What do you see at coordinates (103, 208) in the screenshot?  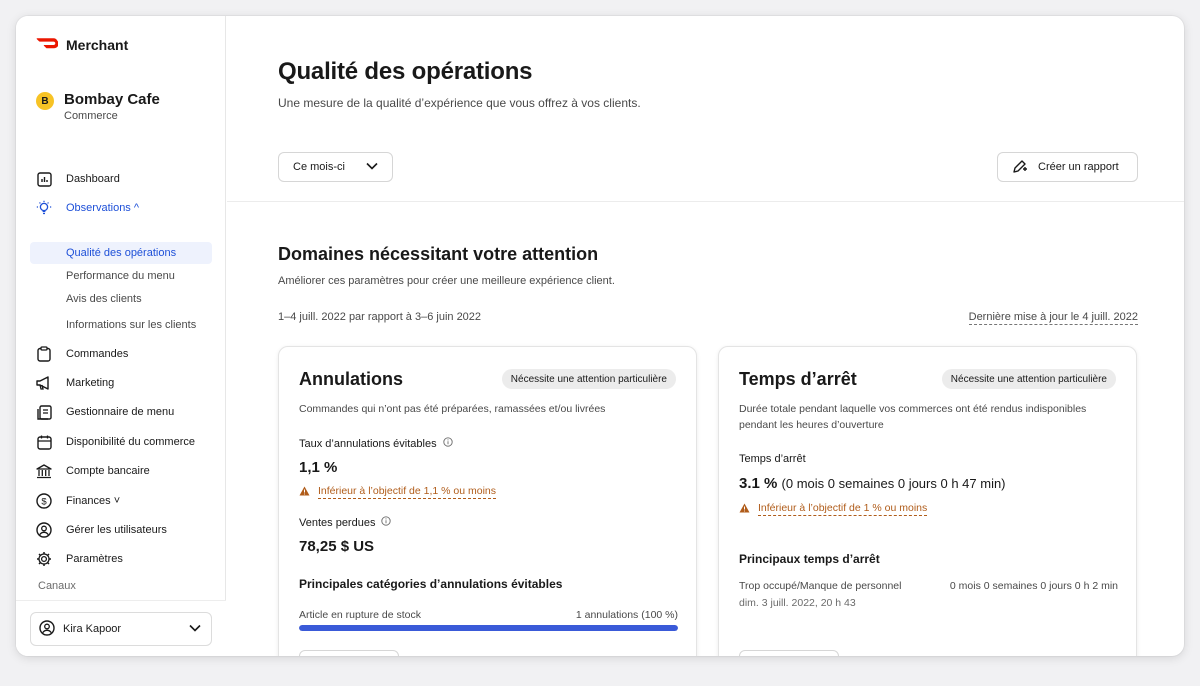 I see `sidebar-item-label: Observations ^` at bounding box center [103, 208].